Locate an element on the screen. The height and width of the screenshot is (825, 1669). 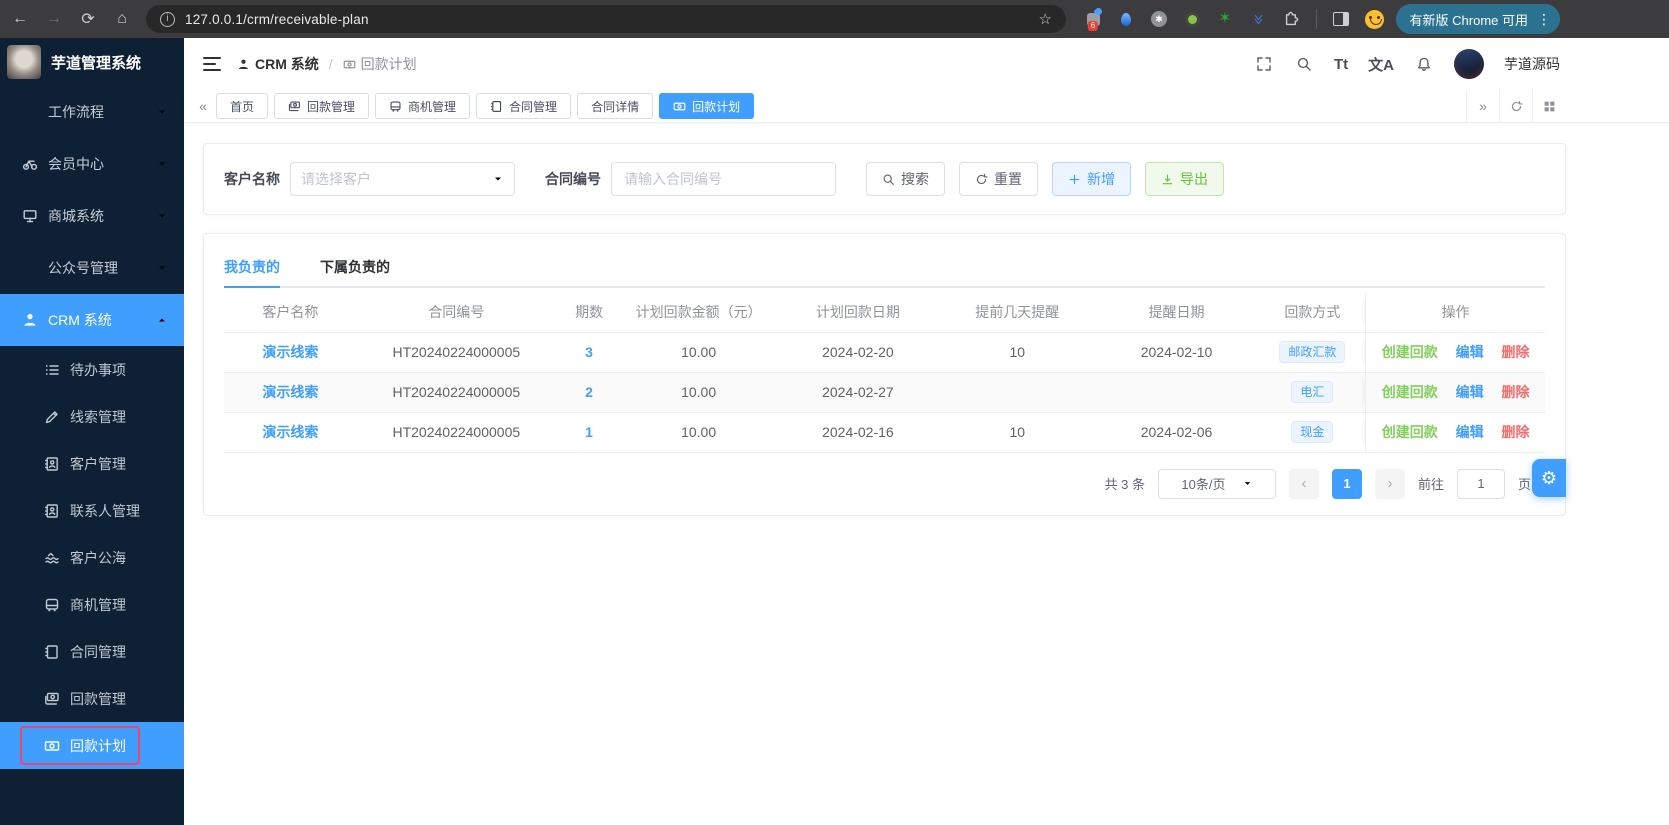
tab-receivable-plan: 回款计划 is located at coordinates (707, 106).